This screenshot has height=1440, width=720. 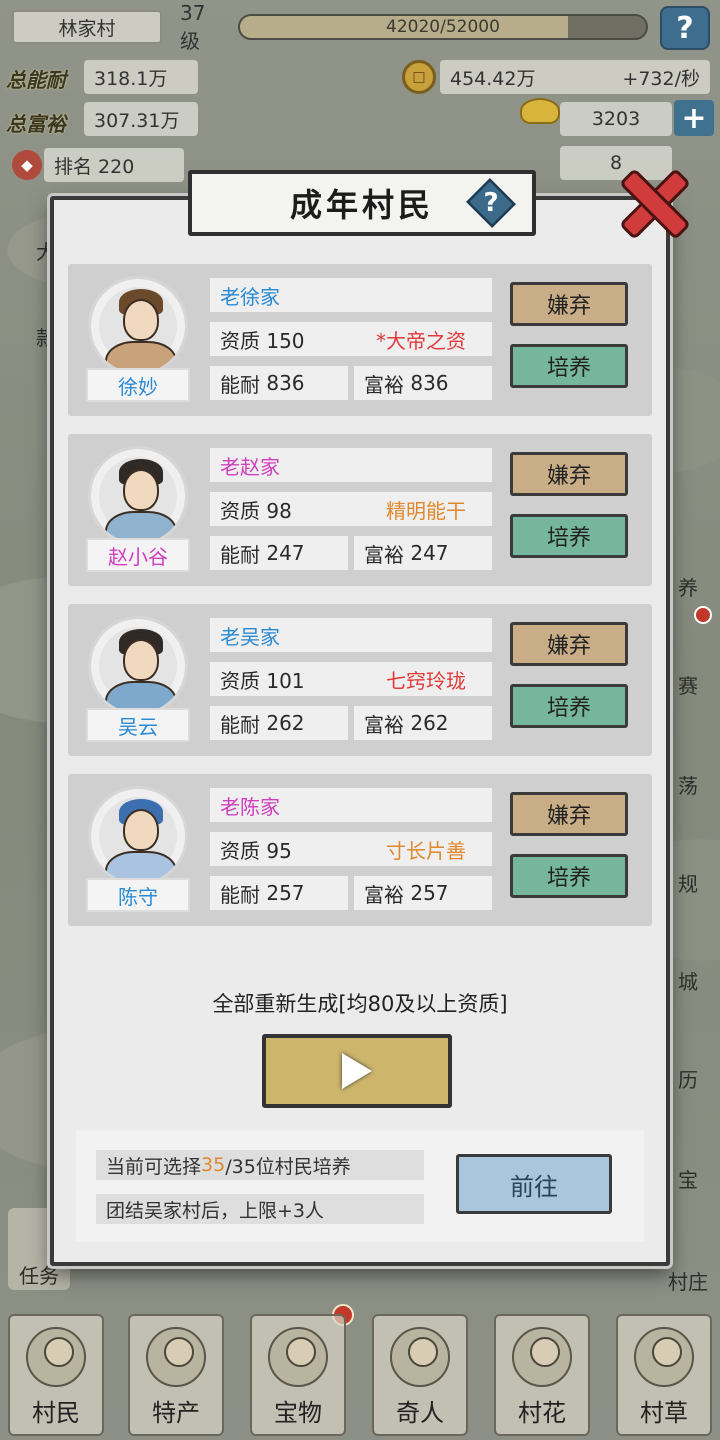 I want to click on question-icon: ?, so click(x=491, y=203).